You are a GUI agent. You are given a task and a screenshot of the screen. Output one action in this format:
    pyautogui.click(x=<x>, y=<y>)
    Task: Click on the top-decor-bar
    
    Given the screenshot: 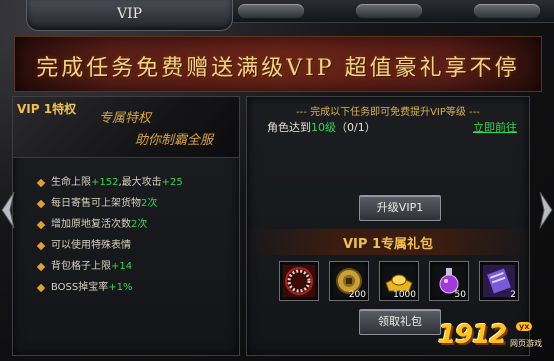 What is the action you would take?
    pyautogui.click(x=393, y=11)
    